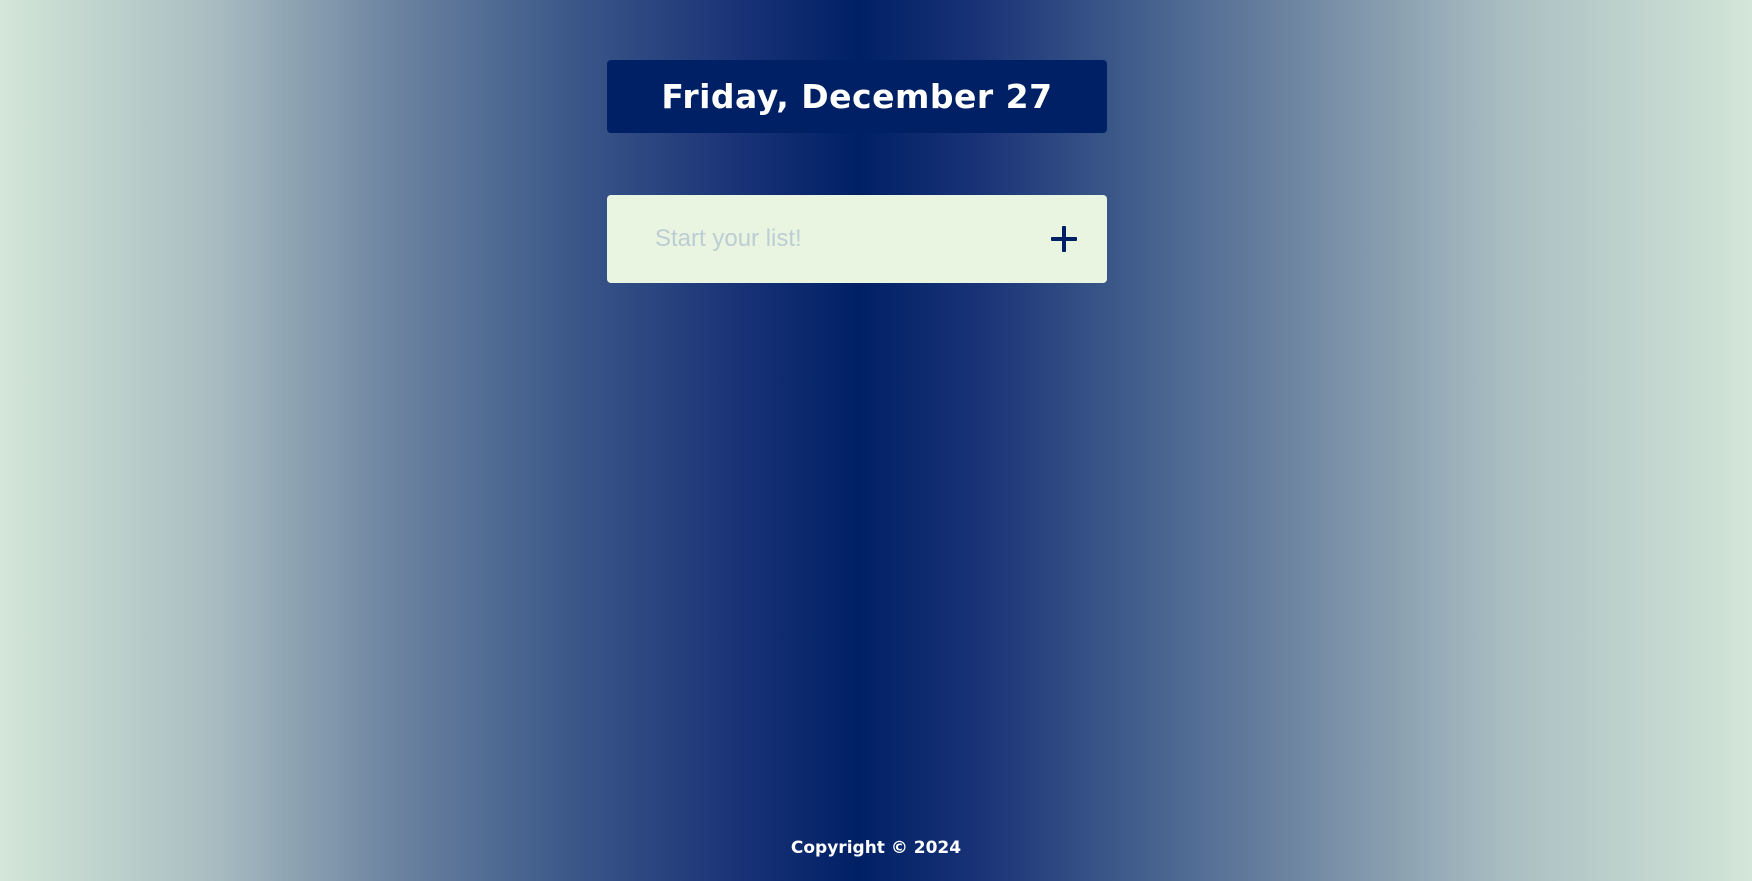 This screenshot has height=881, width=1752. I want to click on date-title: Friday, December 27, so click(857, 96).